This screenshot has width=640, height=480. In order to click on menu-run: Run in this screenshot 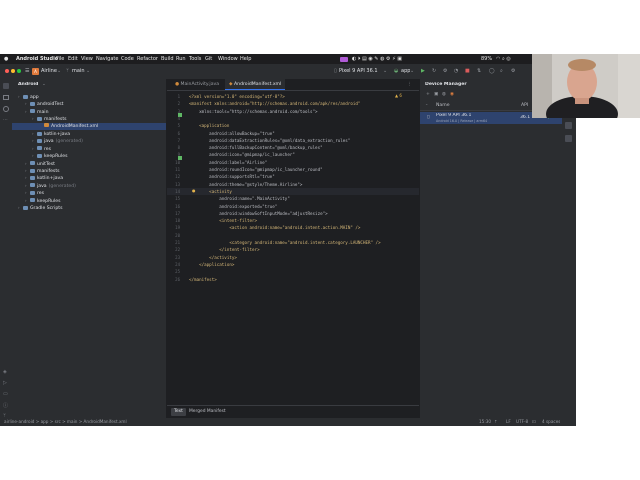, I will do `click(181, 59)`.